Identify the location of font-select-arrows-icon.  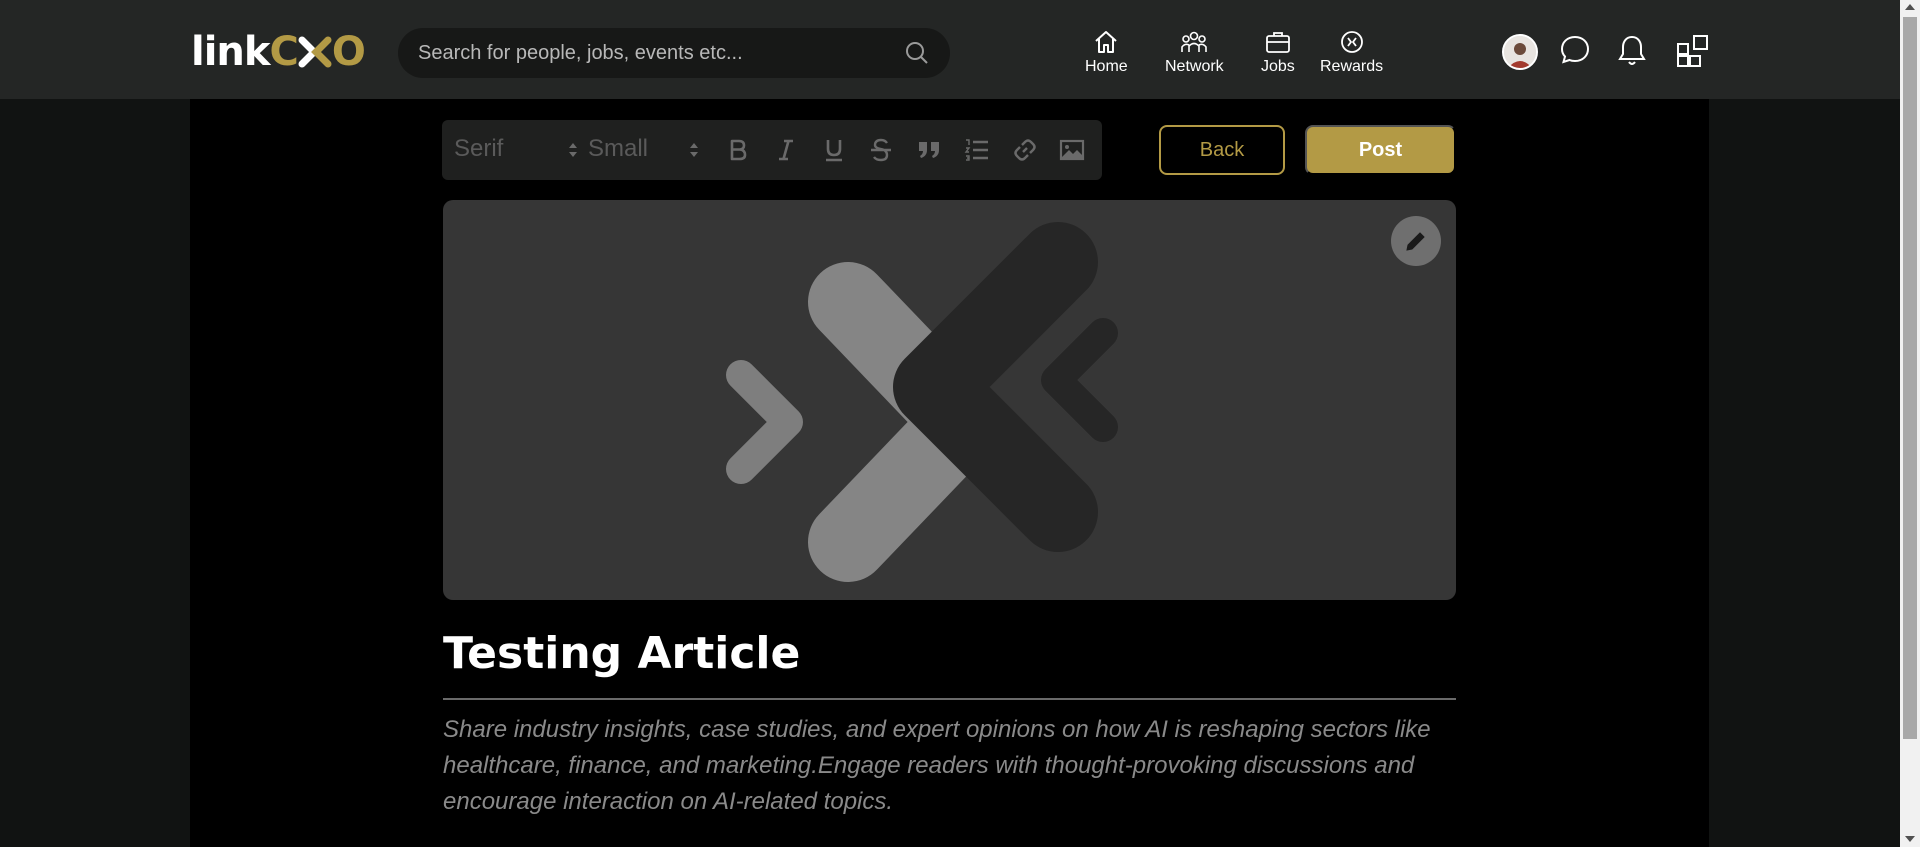
(573, 150).